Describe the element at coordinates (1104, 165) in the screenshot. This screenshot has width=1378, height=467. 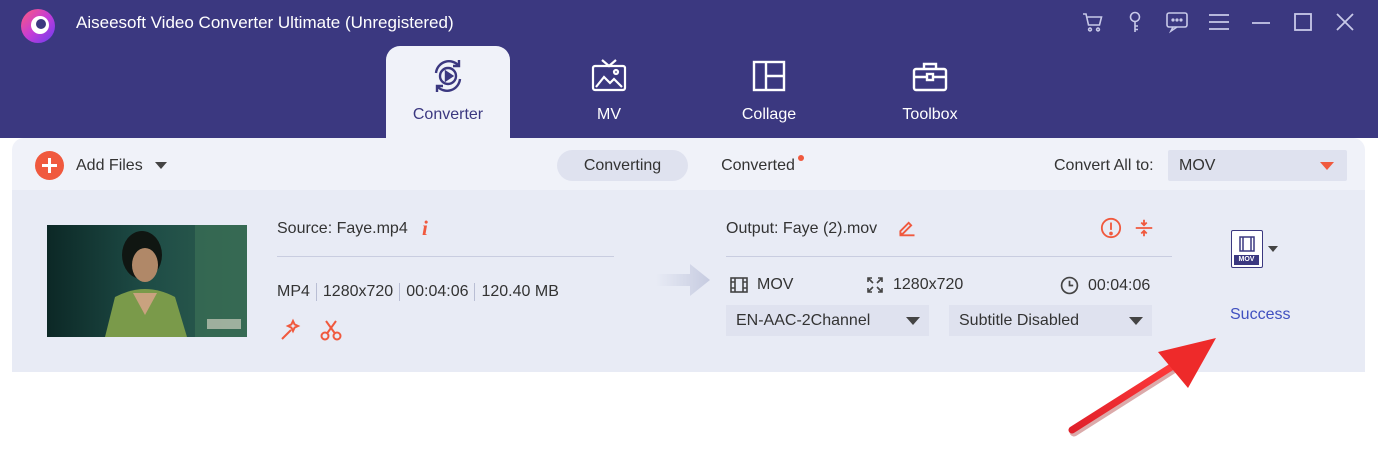
I see `convert-all-label: Convert All to:` at that location.